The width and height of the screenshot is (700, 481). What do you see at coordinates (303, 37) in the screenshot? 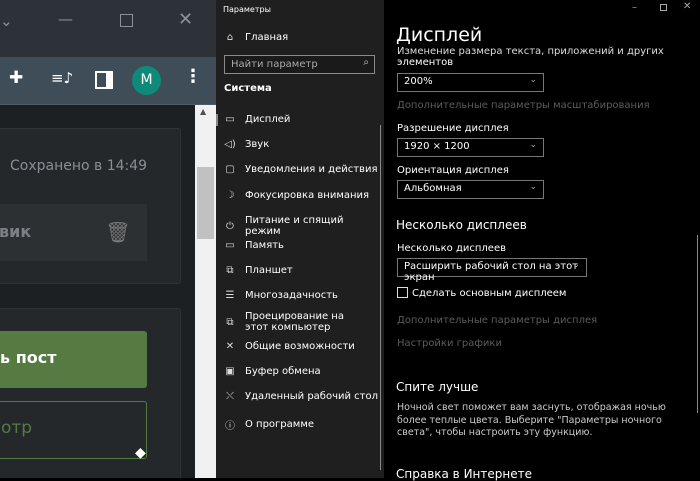
I see `nav-home: ⌂ Главная` at bounding box center [303, 37].